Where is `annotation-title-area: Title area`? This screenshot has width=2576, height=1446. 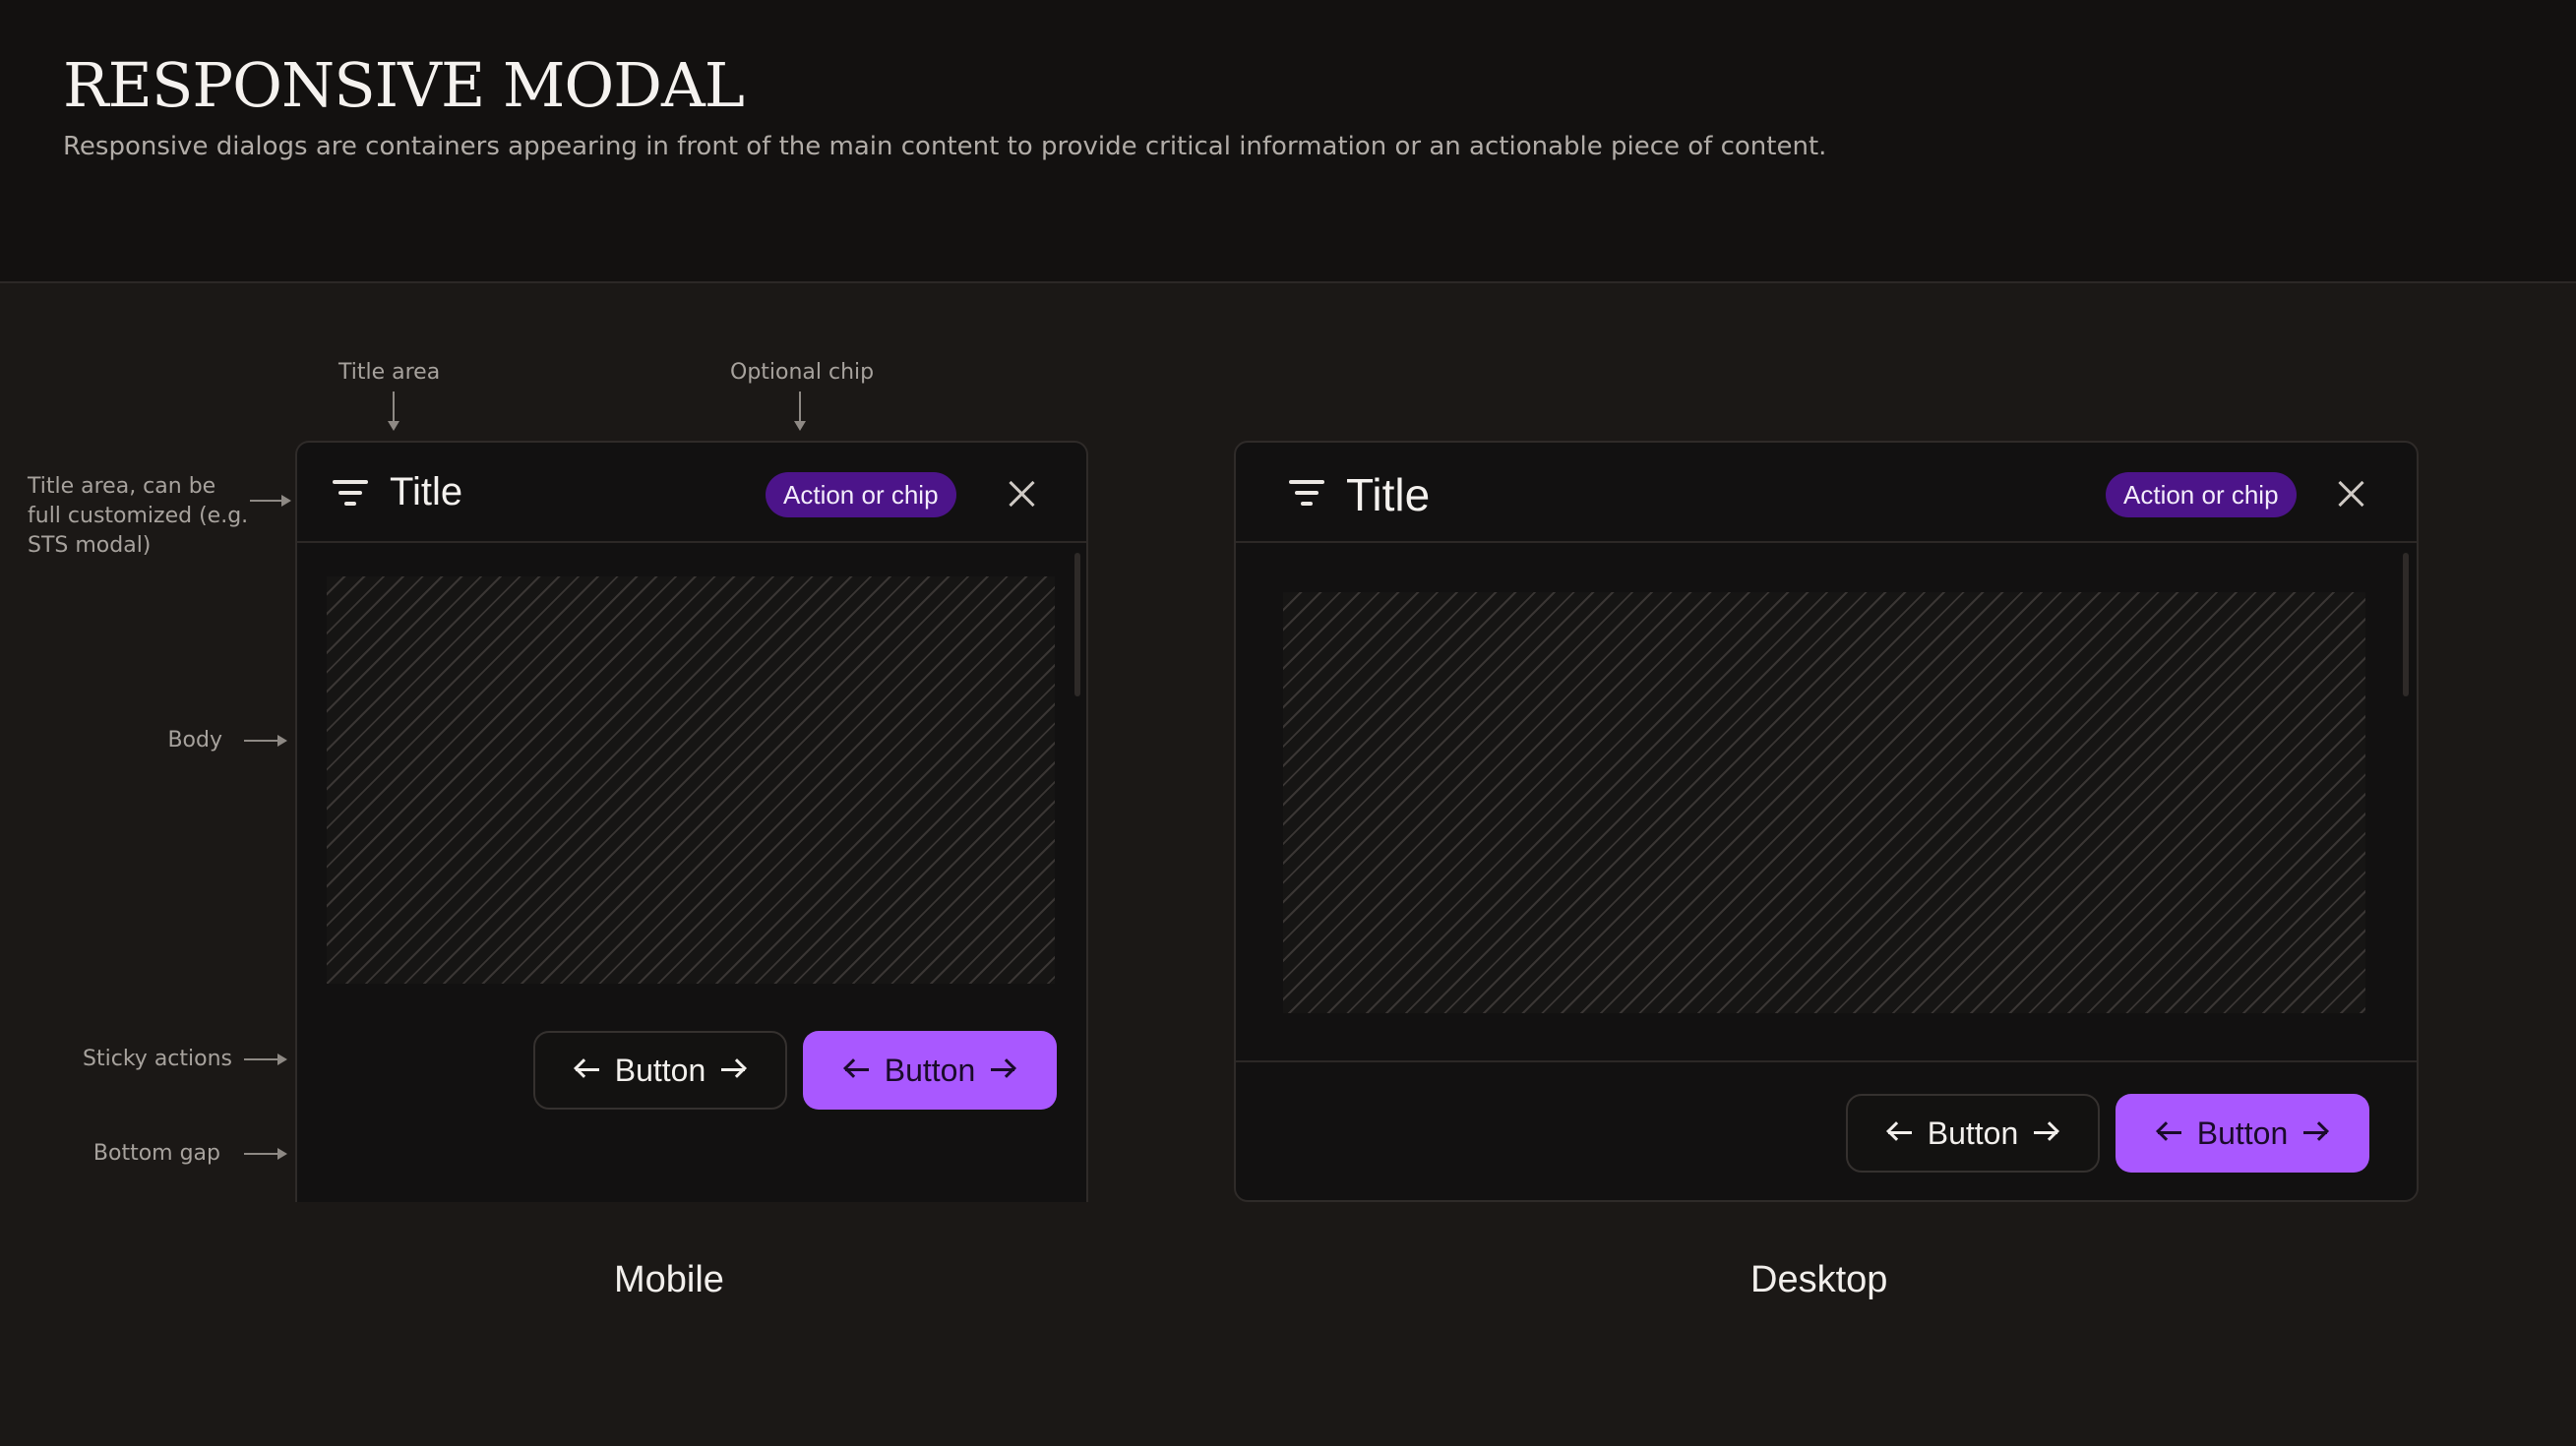 annotation-title-area: Title area is located at coordinates (389, 372).